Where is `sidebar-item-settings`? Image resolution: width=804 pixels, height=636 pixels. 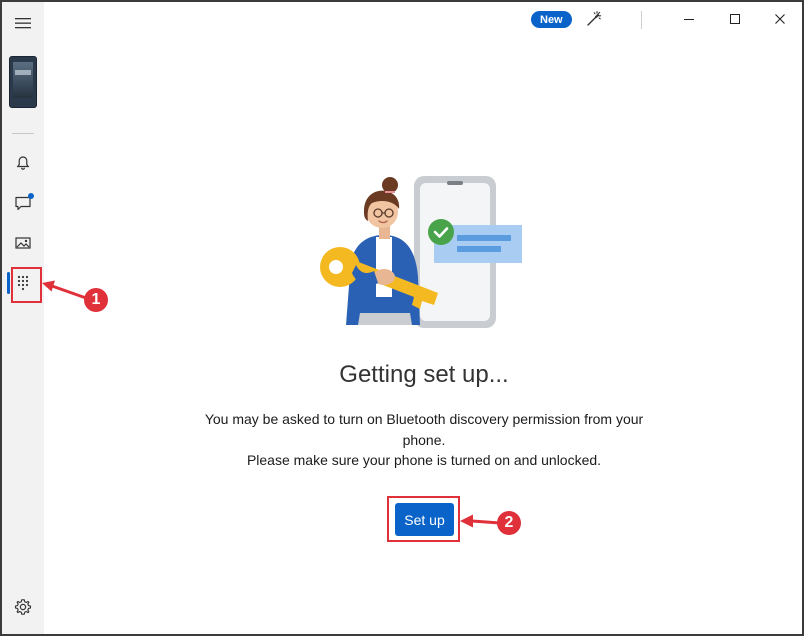 sidebar-item-settings is located at coordinates (23, 607).